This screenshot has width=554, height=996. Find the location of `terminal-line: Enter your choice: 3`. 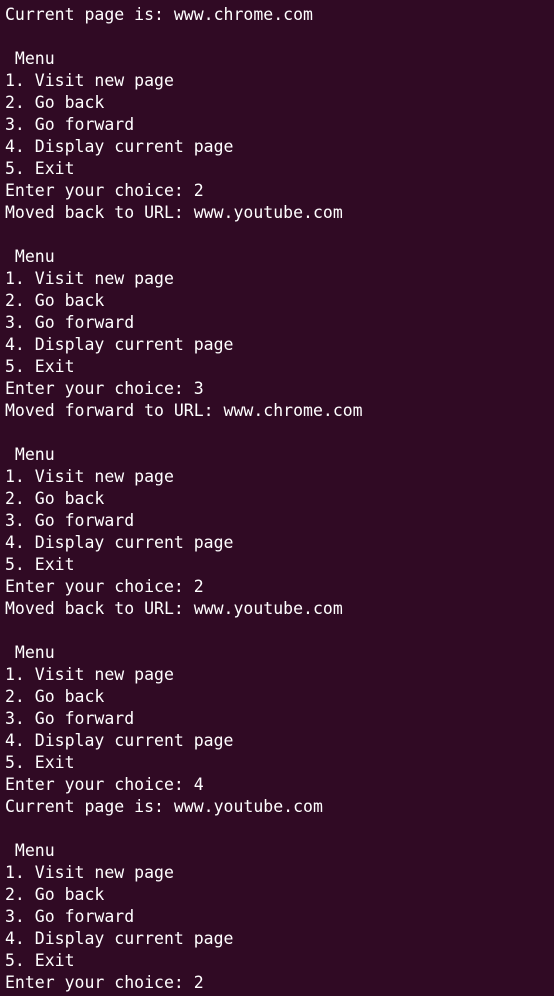

terminal-line: Enter your choice: 3 is located at coordinates (104, 388).